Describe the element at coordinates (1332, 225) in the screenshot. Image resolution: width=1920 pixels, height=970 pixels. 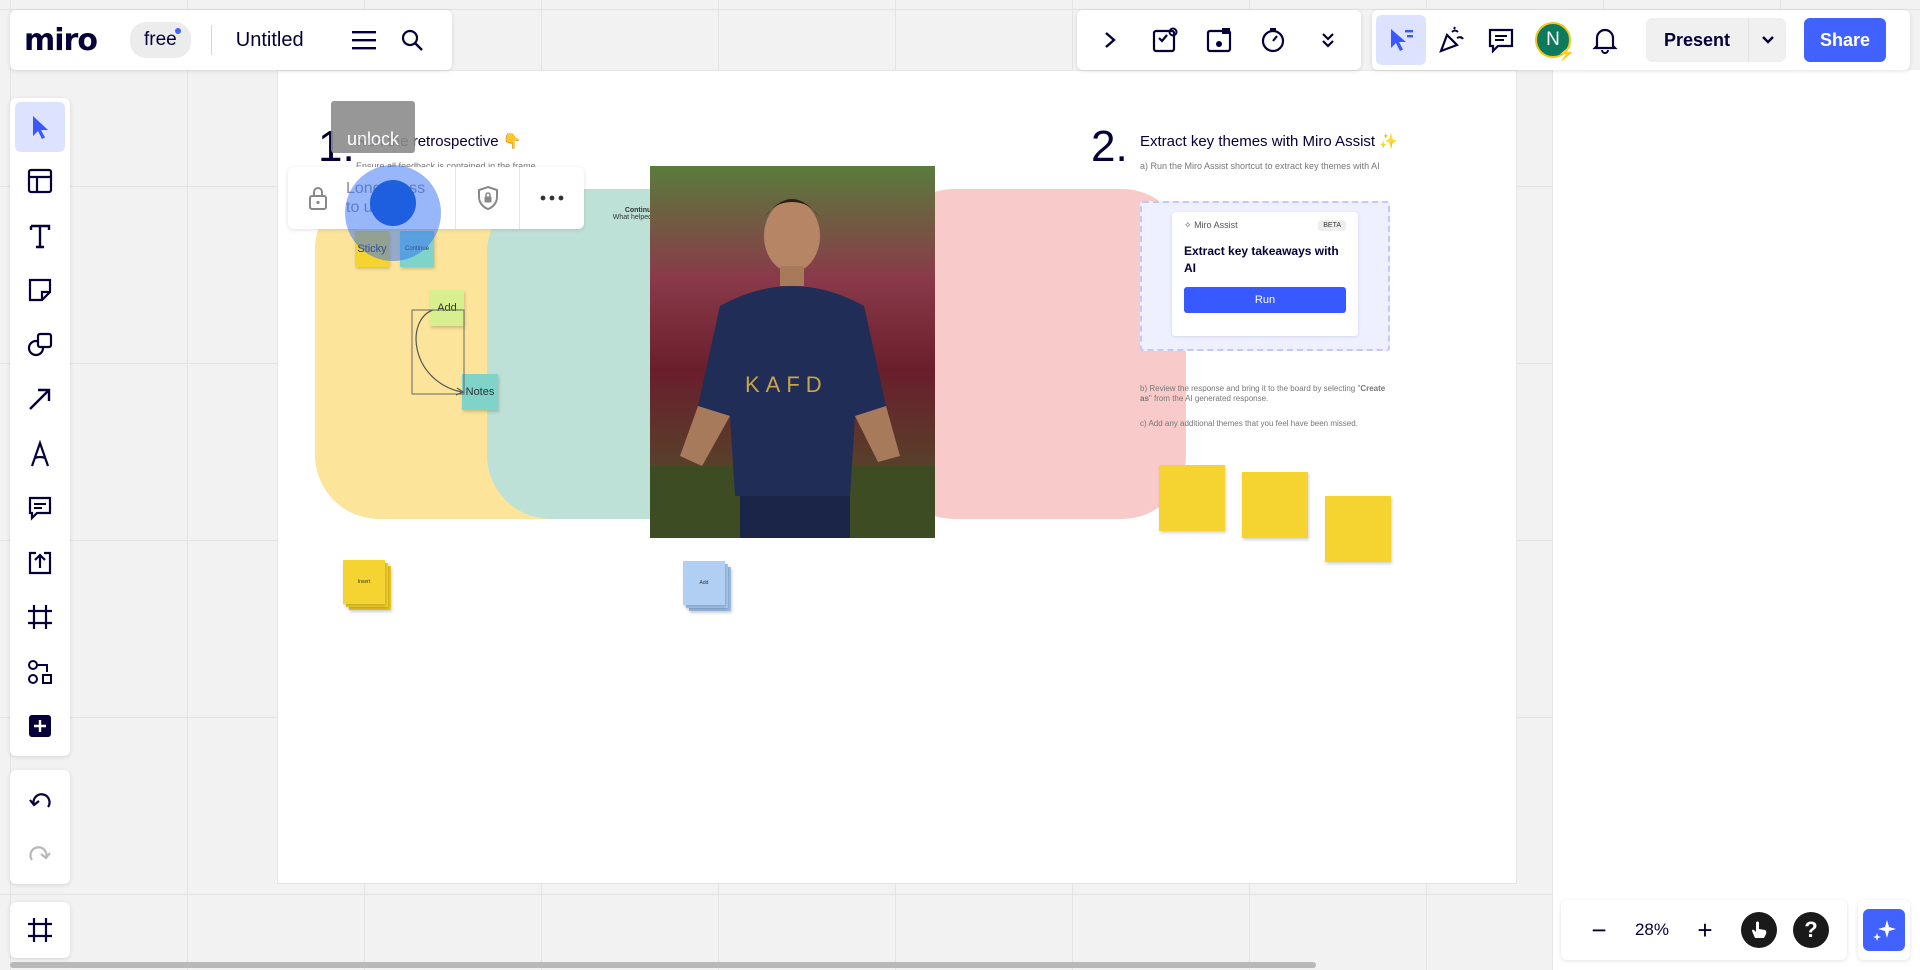
I see `beta-badge: BETA` at that location.